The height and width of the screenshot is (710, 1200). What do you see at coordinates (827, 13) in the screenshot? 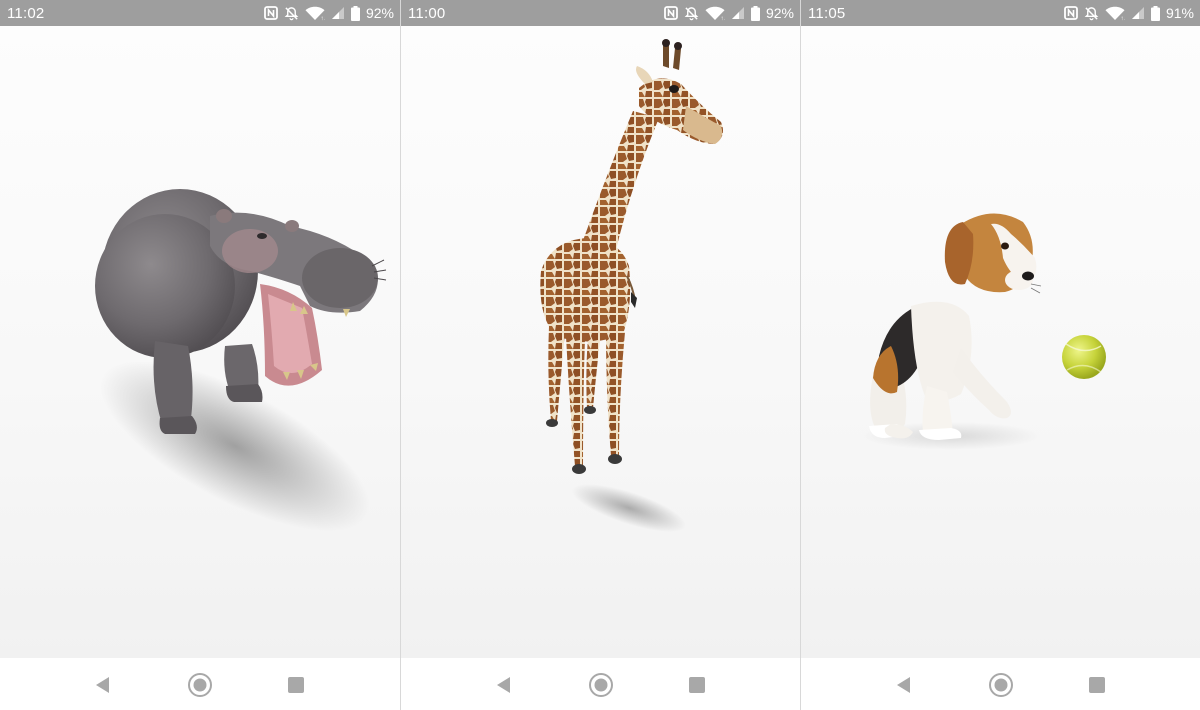
I see `status-time: 11:05` at bounding box center [827, 13].